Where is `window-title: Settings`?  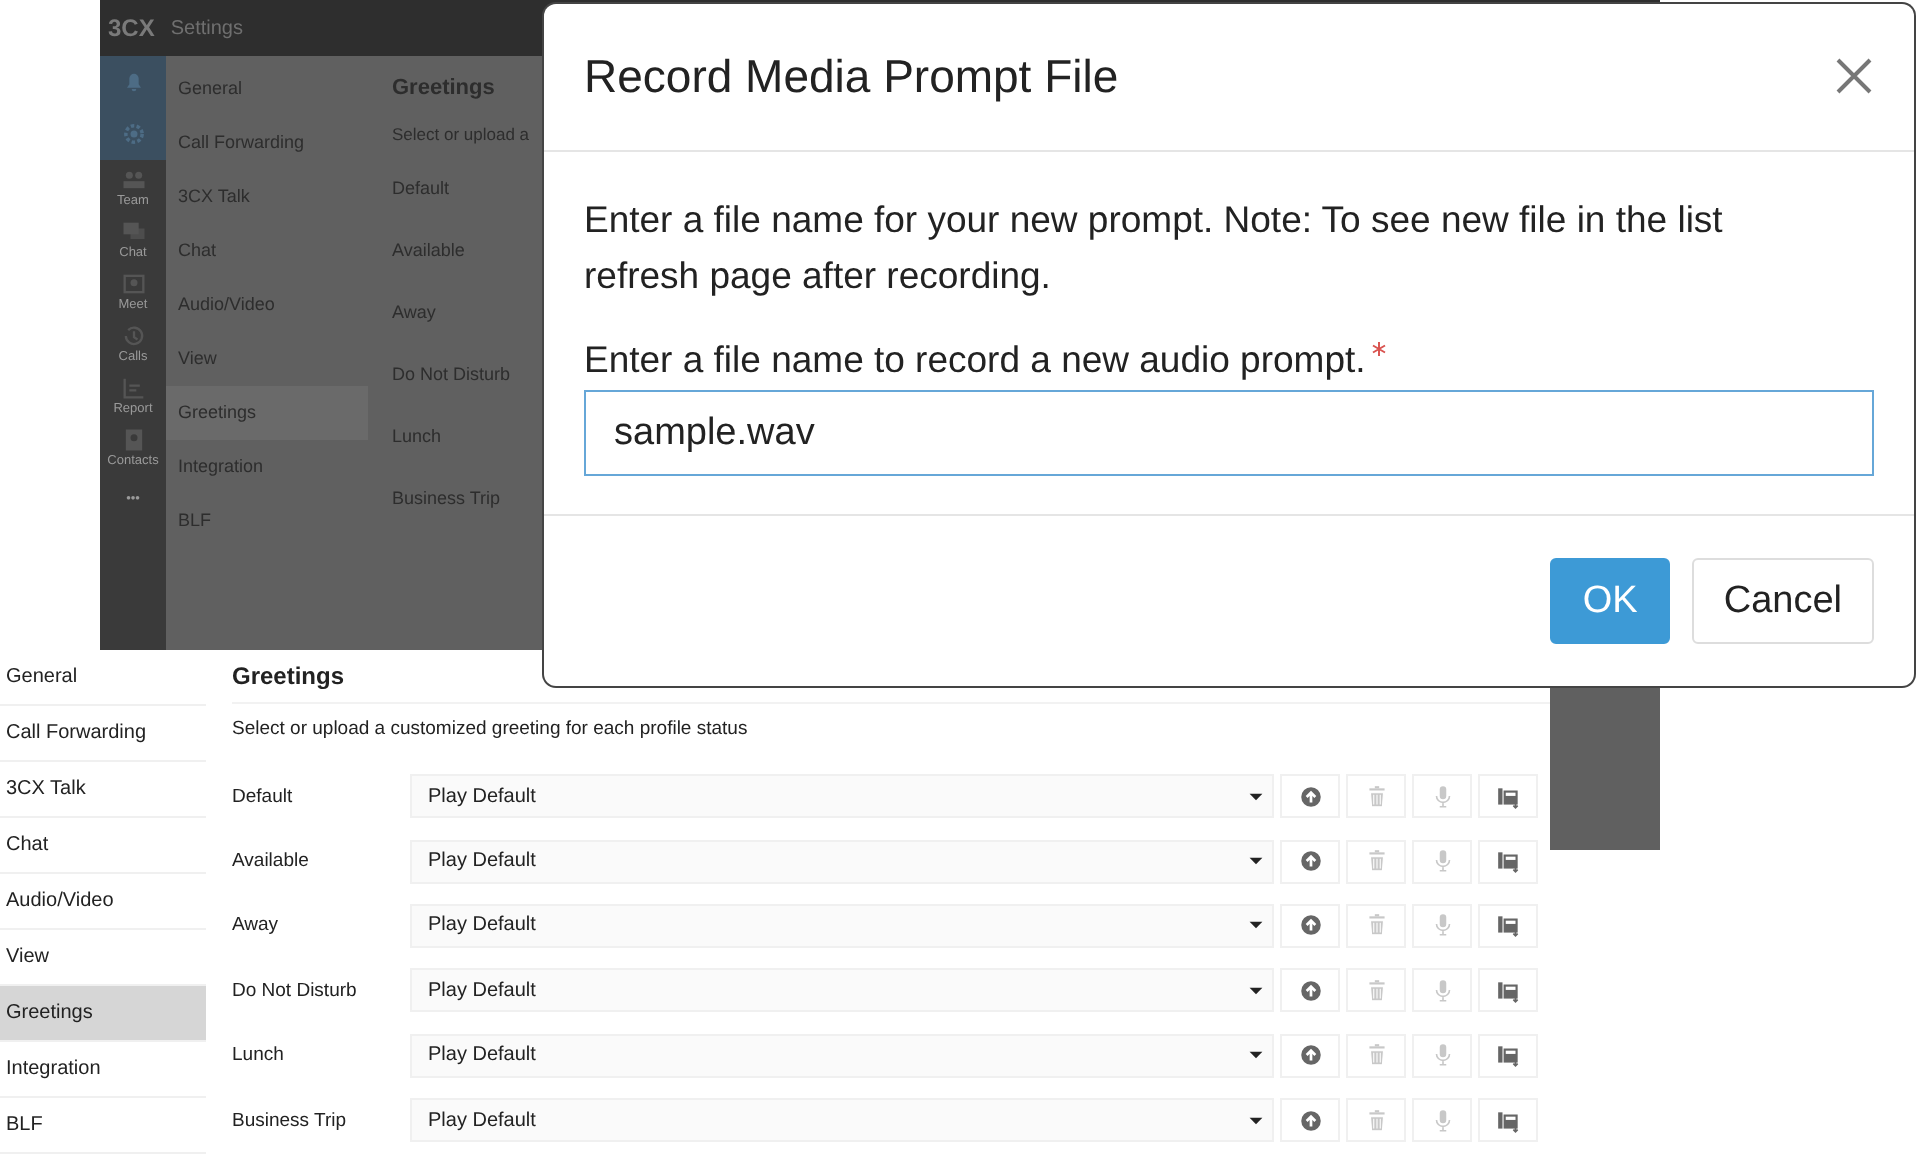 window-title: Settings is located at coordinates (206, 28).